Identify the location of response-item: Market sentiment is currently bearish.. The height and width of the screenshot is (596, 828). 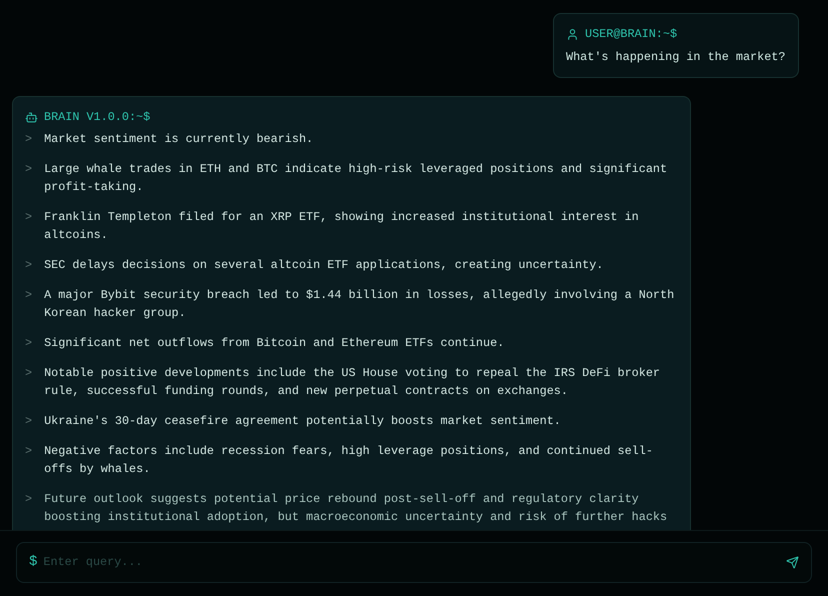
(179, 139).